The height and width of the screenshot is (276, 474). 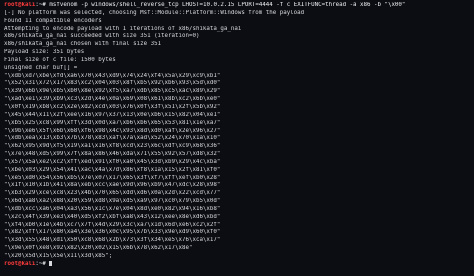 I want to click on prompt-line: root@kali:~#, so click(x=237, y=264).